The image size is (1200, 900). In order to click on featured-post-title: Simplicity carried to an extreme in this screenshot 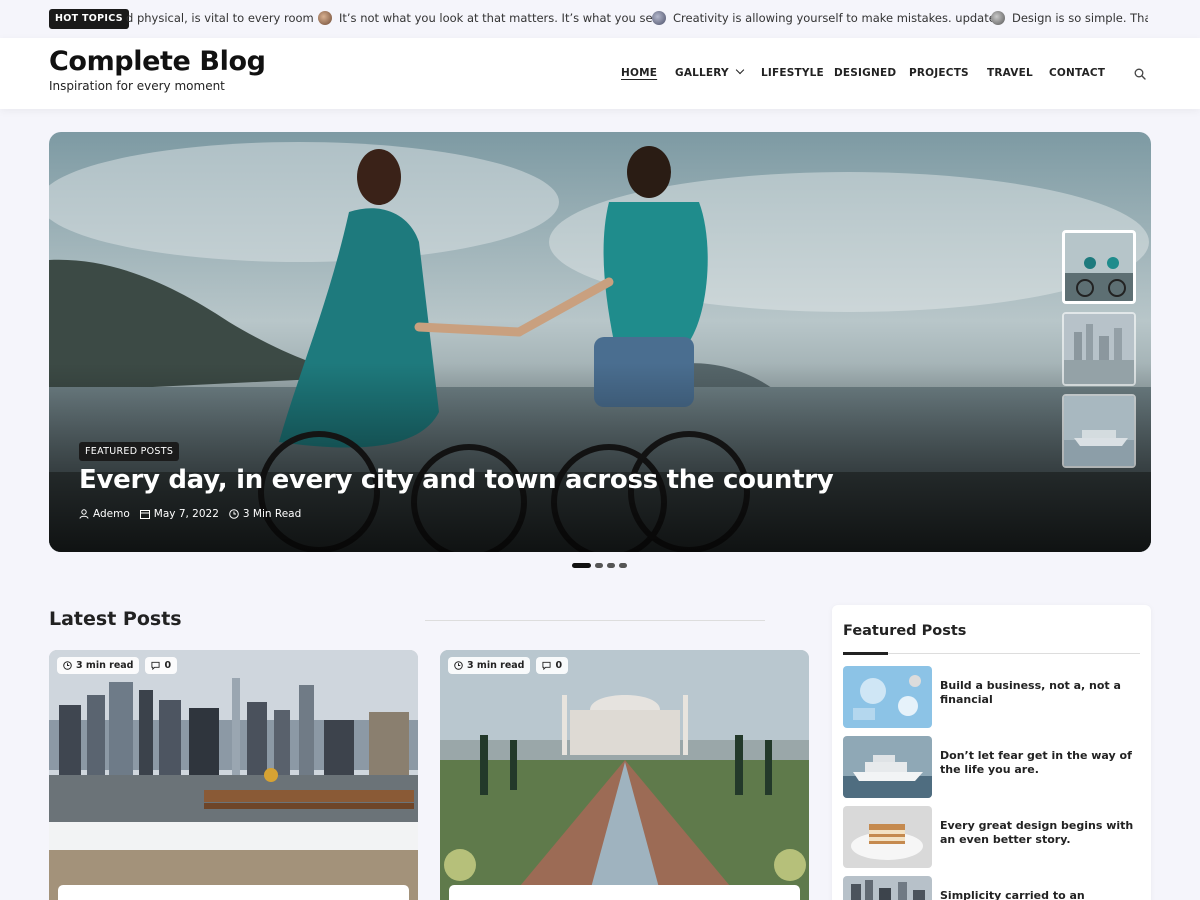, I will do `click(1037, 894)`.